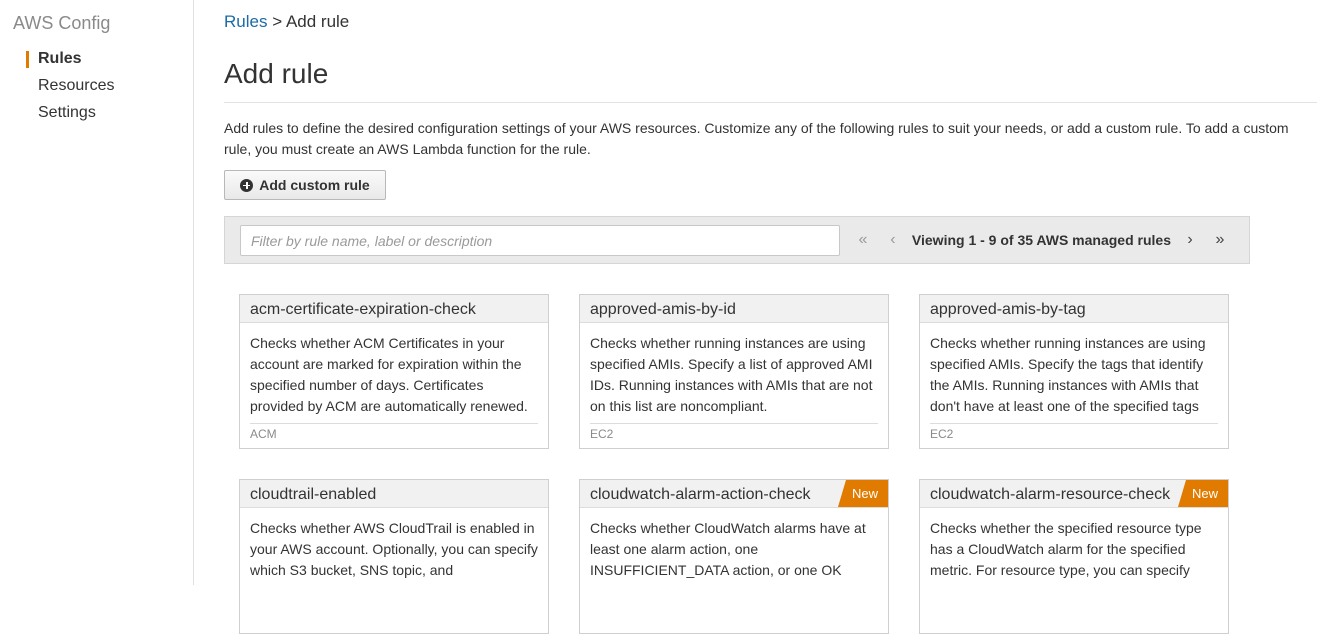 Image resolution: width=1327 pixels, height=634 pixels. I want to click on viewing-count: Viewing 1 - 9 of 35 AWS managed rules, so click(1041, 240).